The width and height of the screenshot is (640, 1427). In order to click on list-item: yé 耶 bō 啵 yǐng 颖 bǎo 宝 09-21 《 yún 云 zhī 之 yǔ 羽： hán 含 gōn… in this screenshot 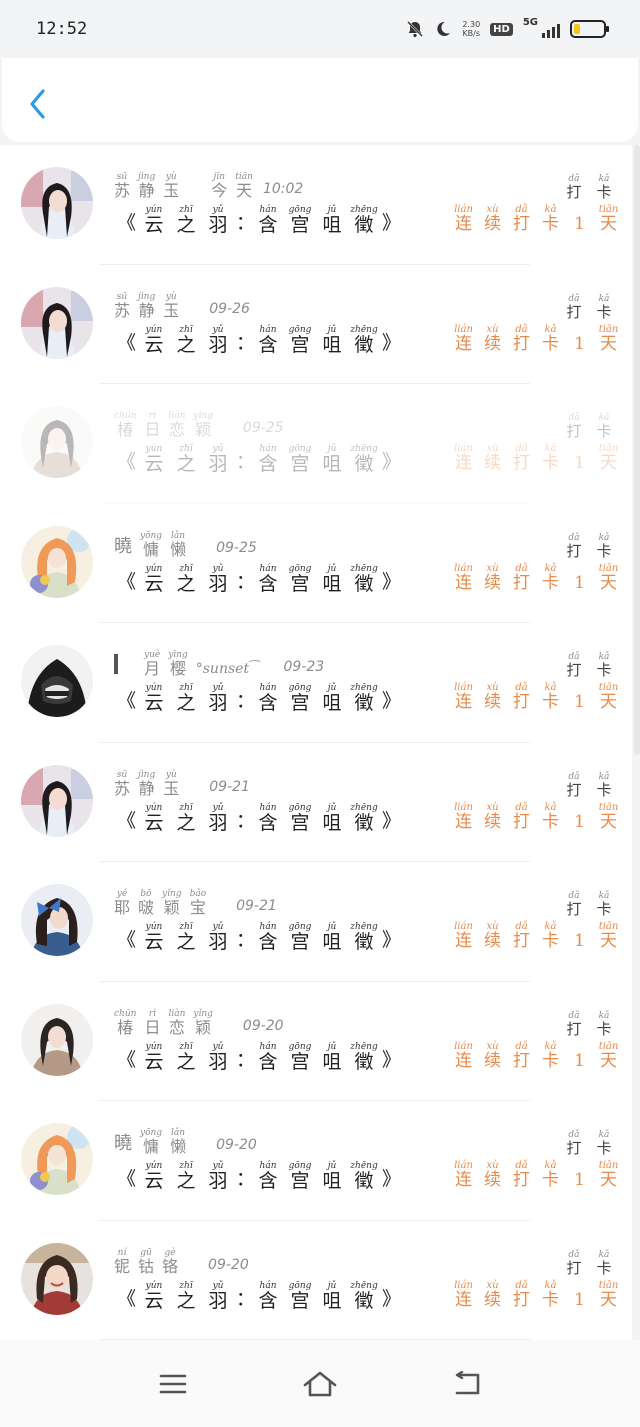, I will do `click(316, 922)`.